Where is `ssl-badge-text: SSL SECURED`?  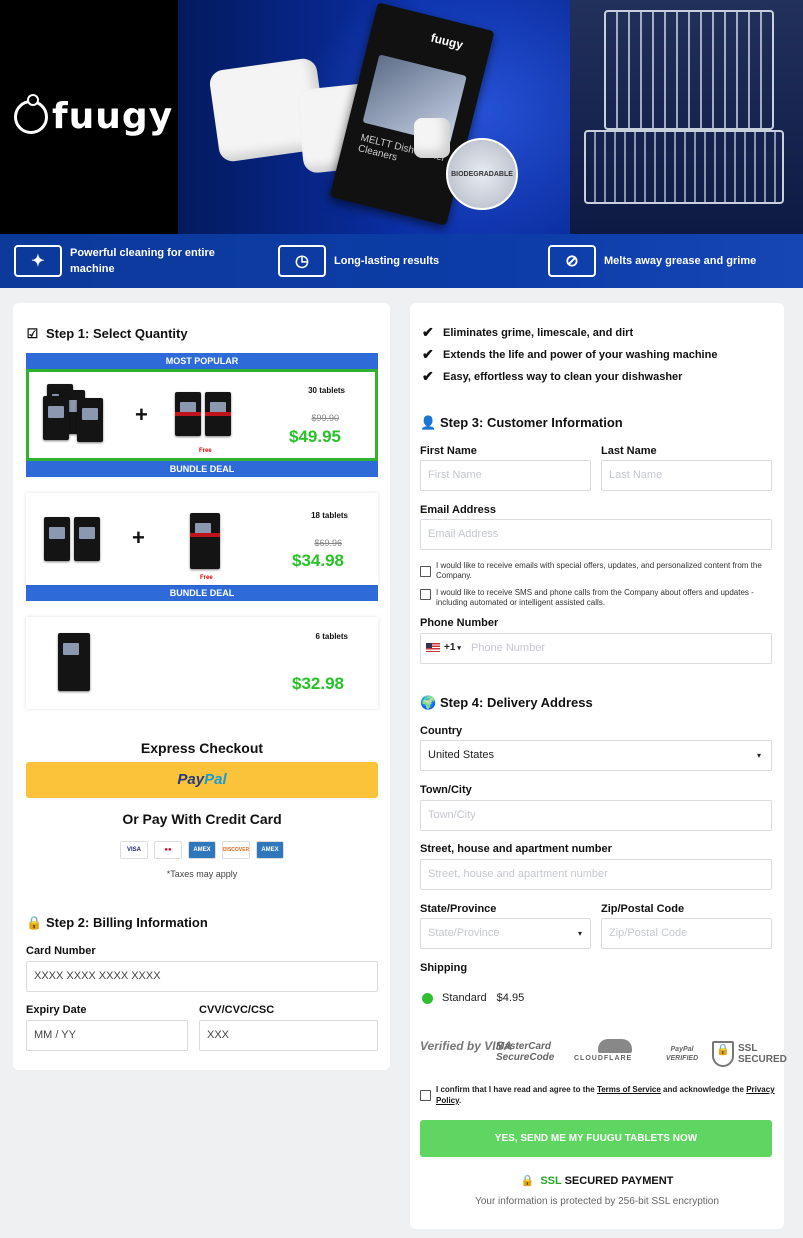 ssl-badge-text: SSL SECURED is located at coordinates (762, 1054).